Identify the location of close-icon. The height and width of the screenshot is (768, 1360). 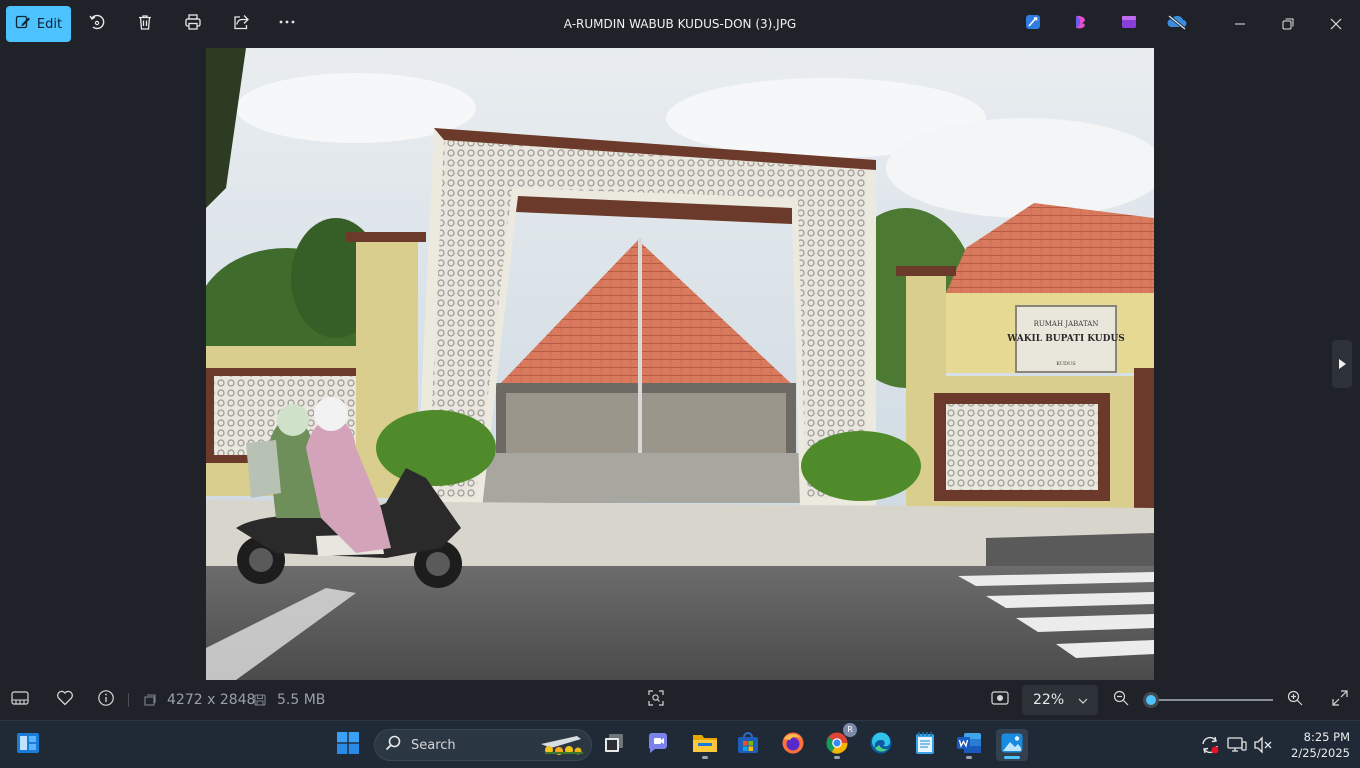
(1336, 24).